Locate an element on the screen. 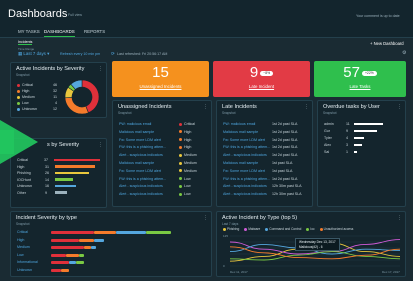 The image size is (413, 281). incident-row: Malicious mail sample High is located at coordinates (162, 132).